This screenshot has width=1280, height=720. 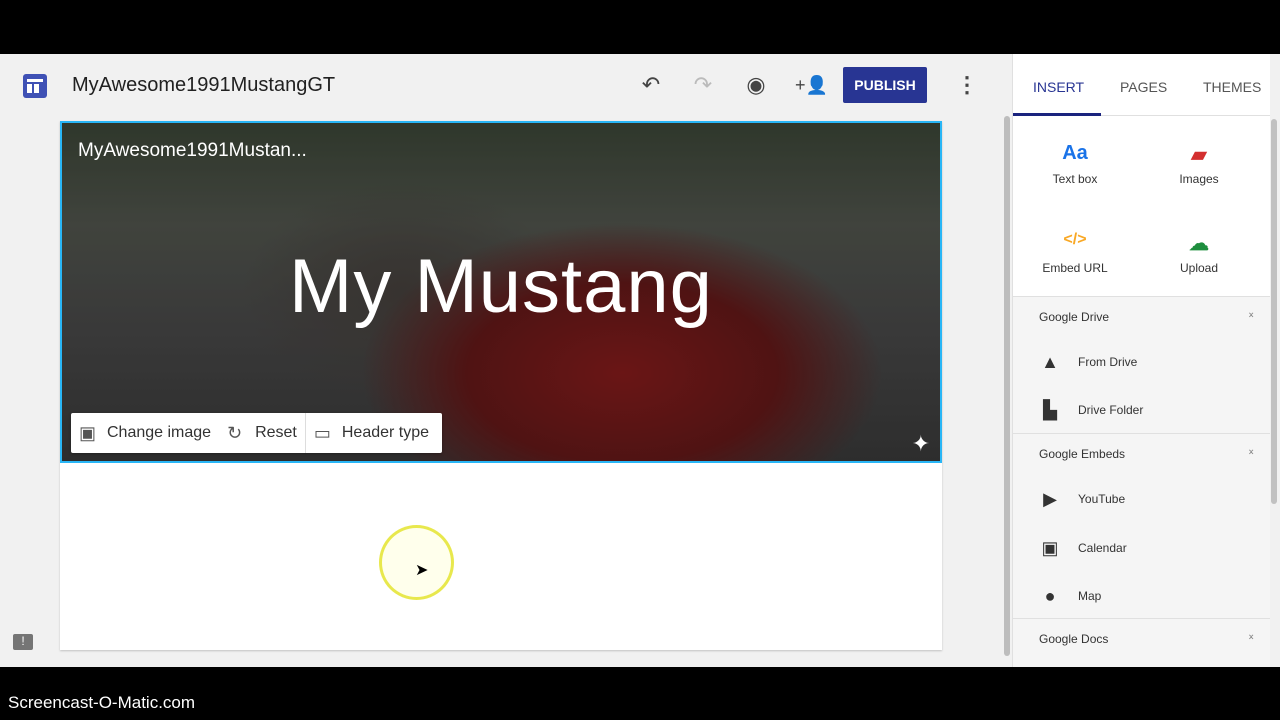 I want to click on map-item: ● Map, so click(x=1070, y=596).